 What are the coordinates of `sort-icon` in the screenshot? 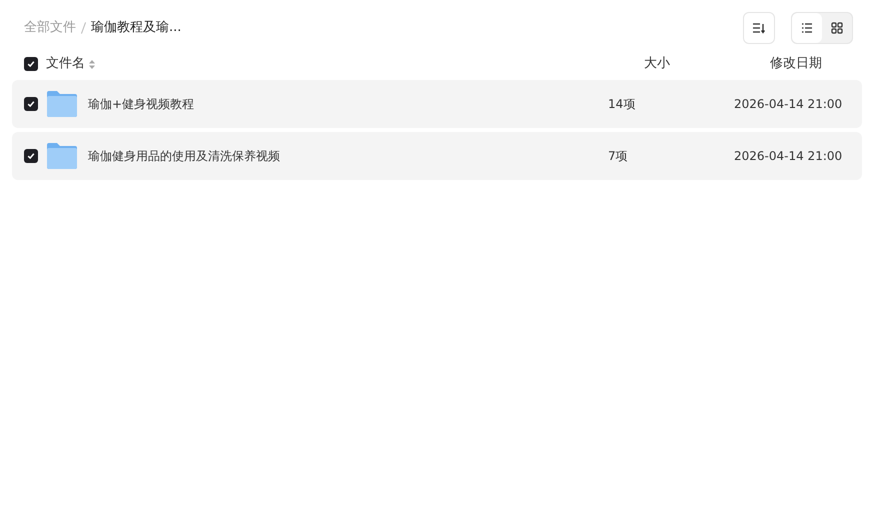 It's located at (759, 28).